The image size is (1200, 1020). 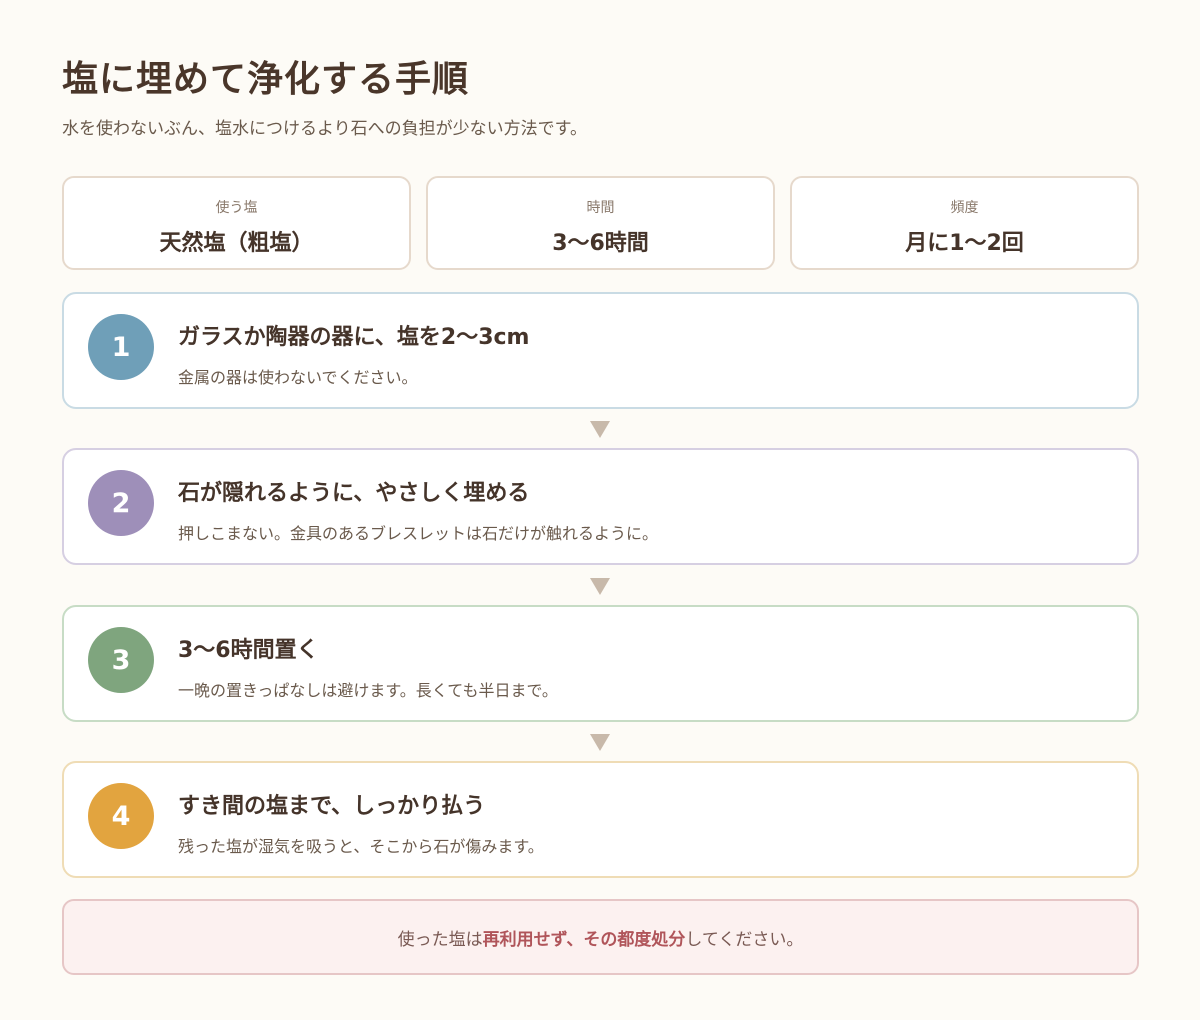 What do you see at coordinates (236, 208) in the screenshot?
I see `info-label: 使う塩` at bounding box center [236, 208].